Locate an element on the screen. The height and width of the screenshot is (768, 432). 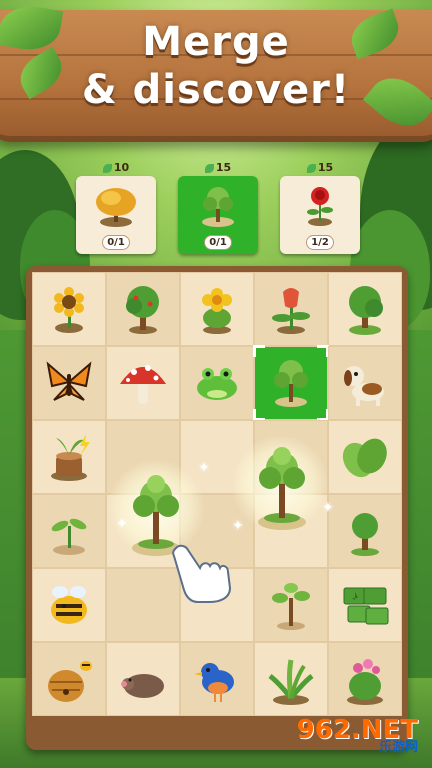
green-frog-icon is located at coordinates (217, 383).